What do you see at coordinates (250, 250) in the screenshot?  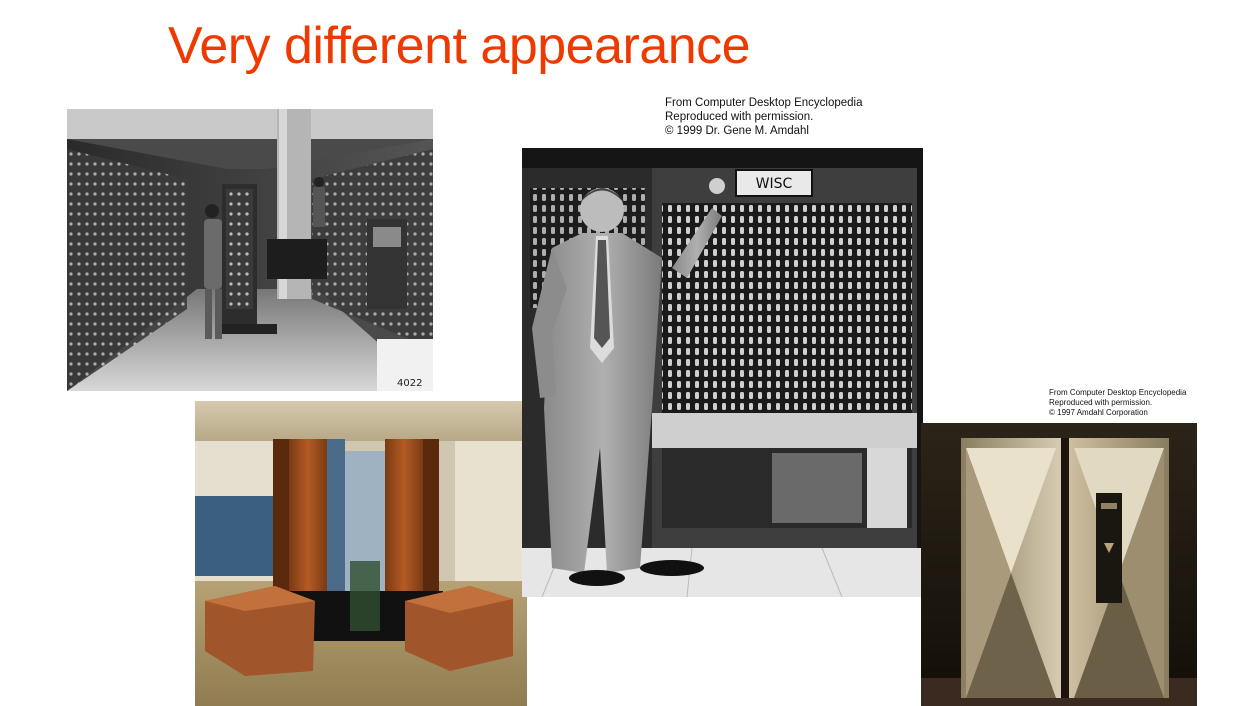 I see `eniac-photo: 4022` at bounding box center [250, 250].